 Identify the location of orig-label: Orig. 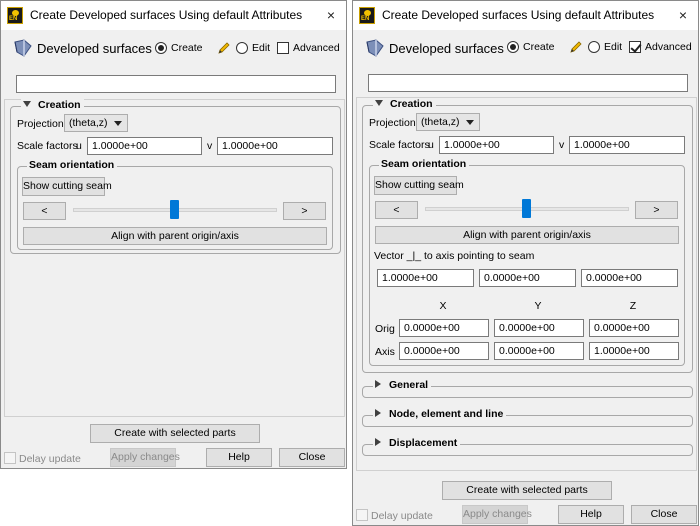
(385, 329).